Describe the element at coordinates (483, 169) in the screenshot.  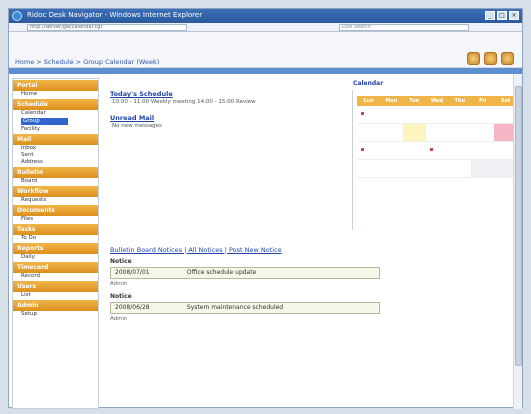
I see `calendar-day-outside` at that location.